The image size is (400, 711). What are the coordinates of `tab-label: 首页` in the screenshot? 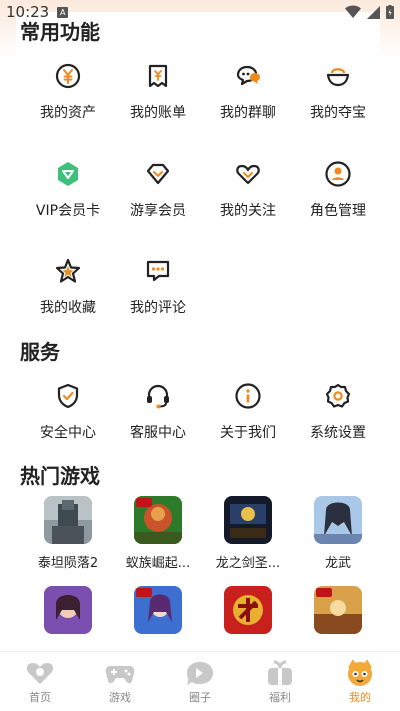 It's located at (40, 697).